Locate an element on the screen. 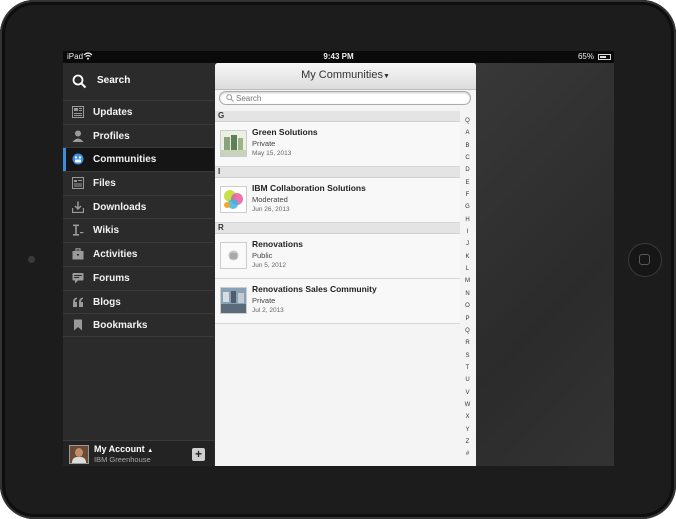 The image size is (676, 519). sidebar-item-blogs: Blogs is located at coordinates (139, 301).